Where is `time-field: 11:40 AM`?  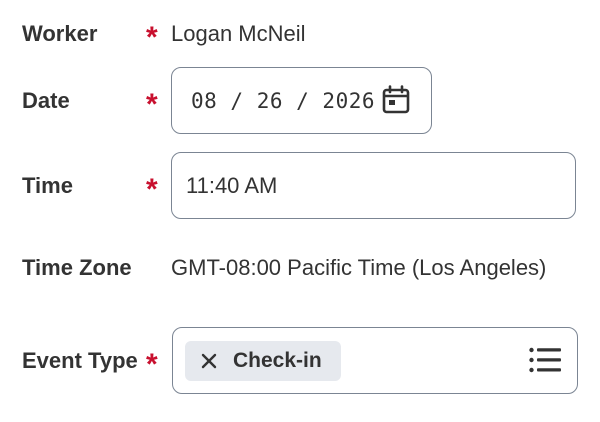 time-field: 11:40 AM is located at coordinates (373, 185).